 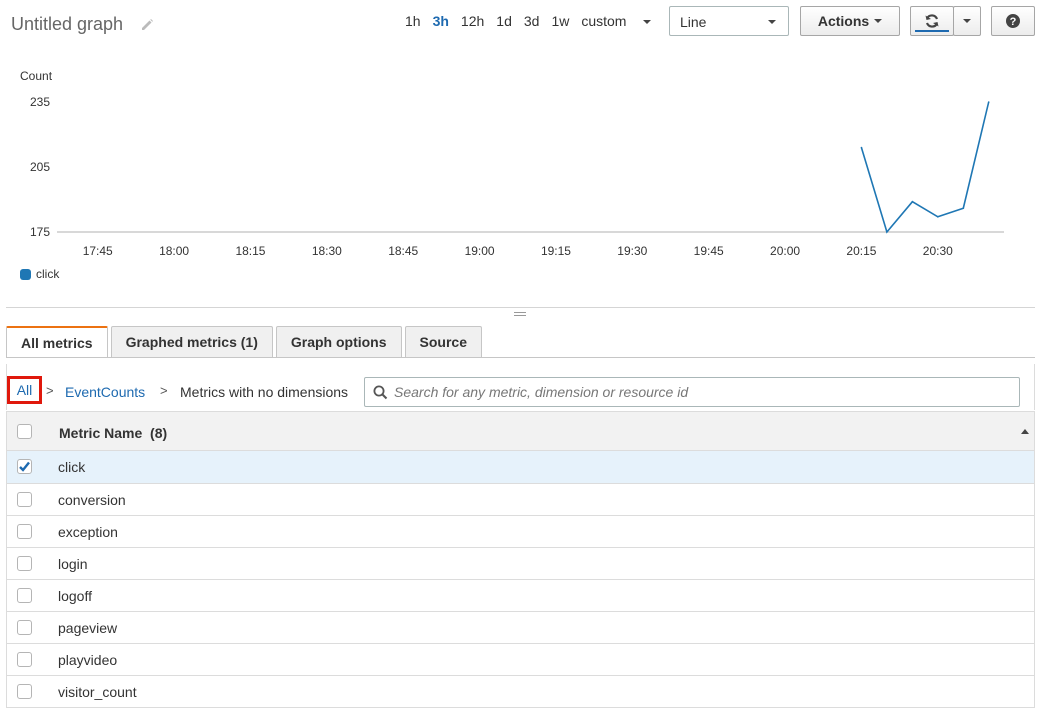 I want to click on range-1h: 1h, so click(x=413, y=21).